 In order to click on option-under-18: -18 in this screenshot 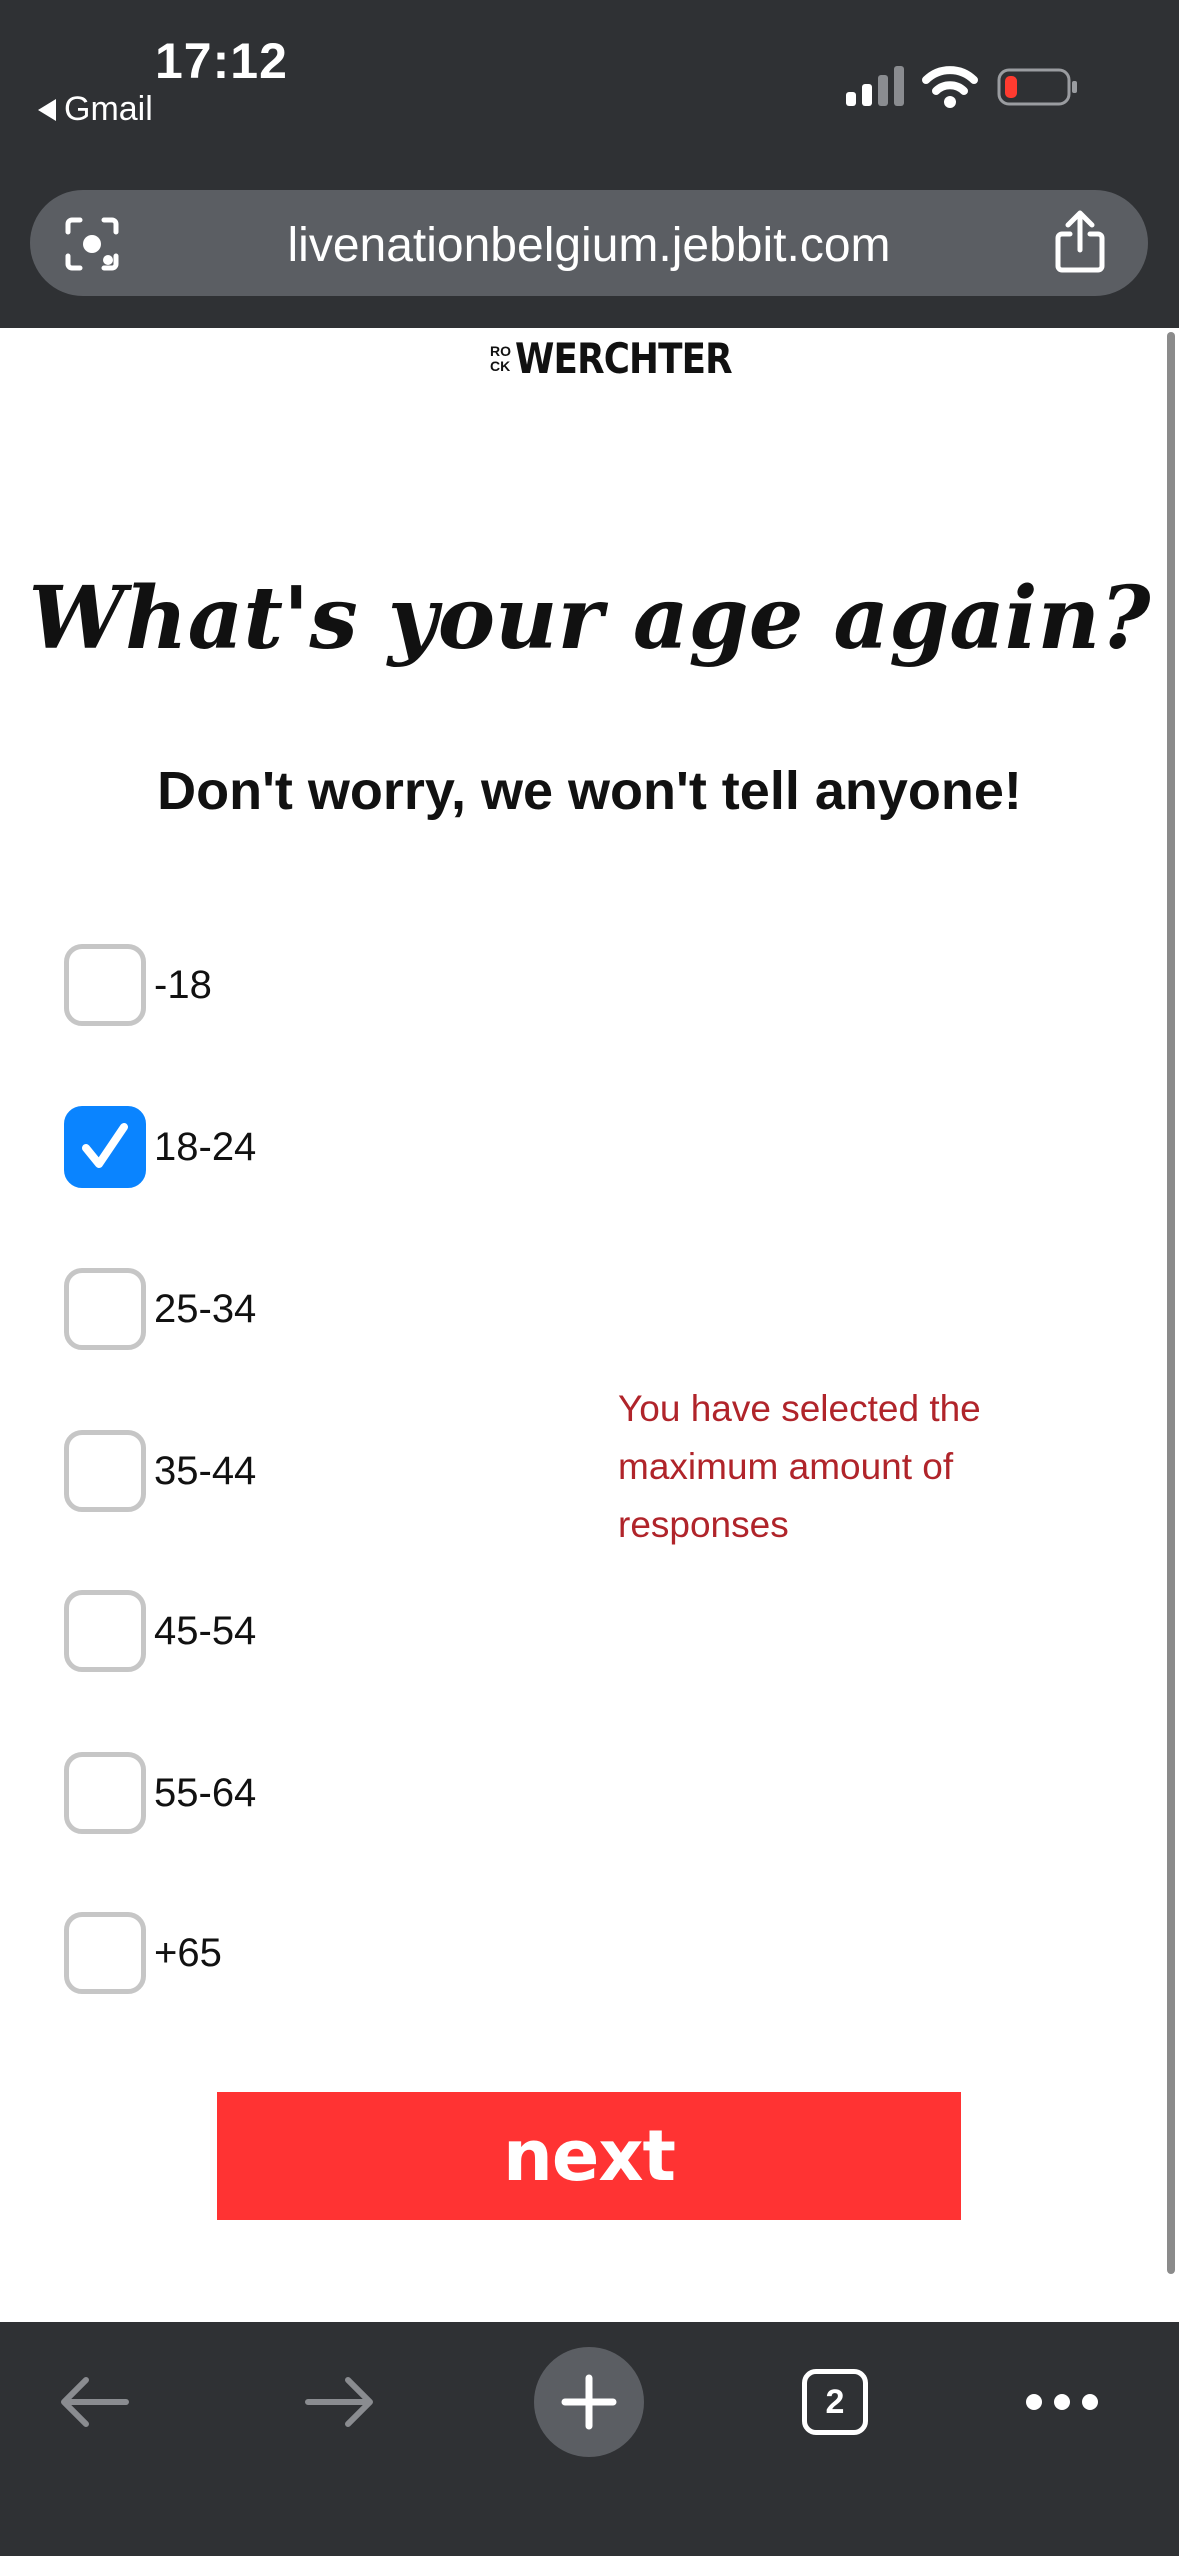, I will do `click(138, 985)`.